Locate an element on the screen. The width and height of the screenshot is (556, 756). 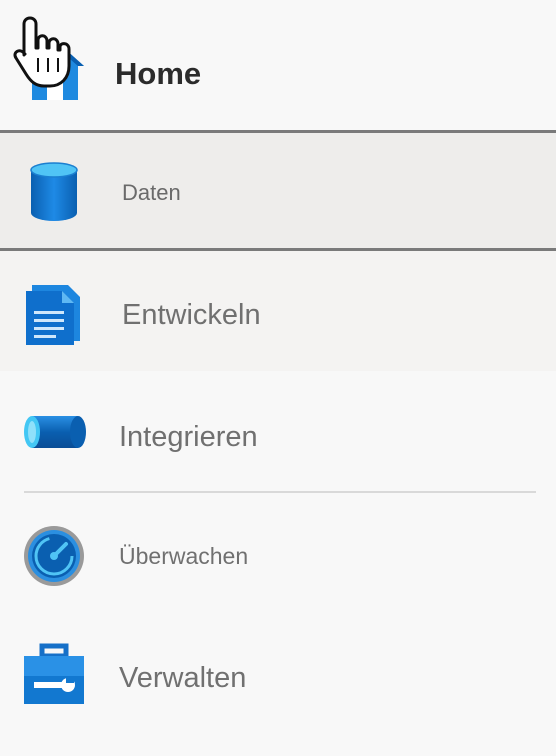
nav-item-label: Verwalten is located at coordinates (183, 678).